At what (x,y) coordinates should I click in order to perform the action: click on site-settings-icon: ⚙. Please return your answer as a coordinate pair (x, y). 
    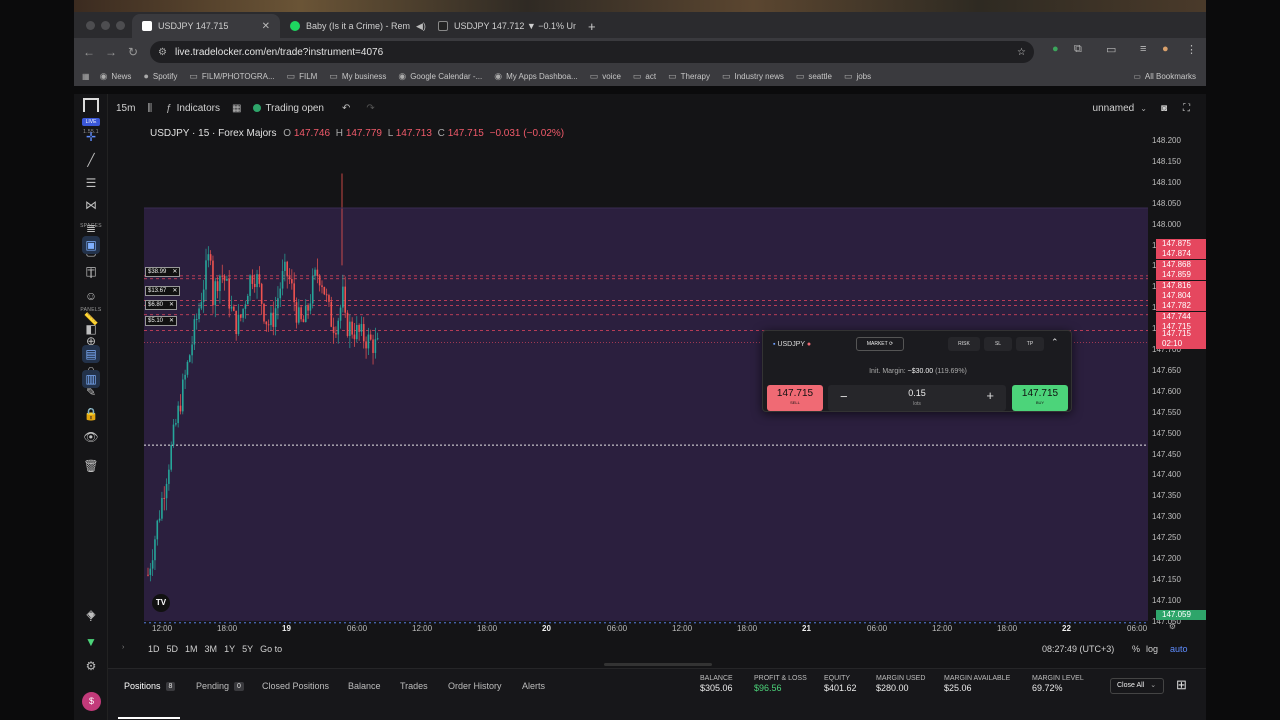
    Looking at the image, I should click on (162, 52).